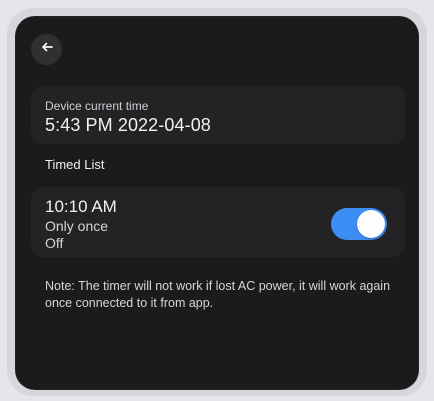 The width and height of the screenshot is (434, 401). I want to click on back-button, so click(46, 49).